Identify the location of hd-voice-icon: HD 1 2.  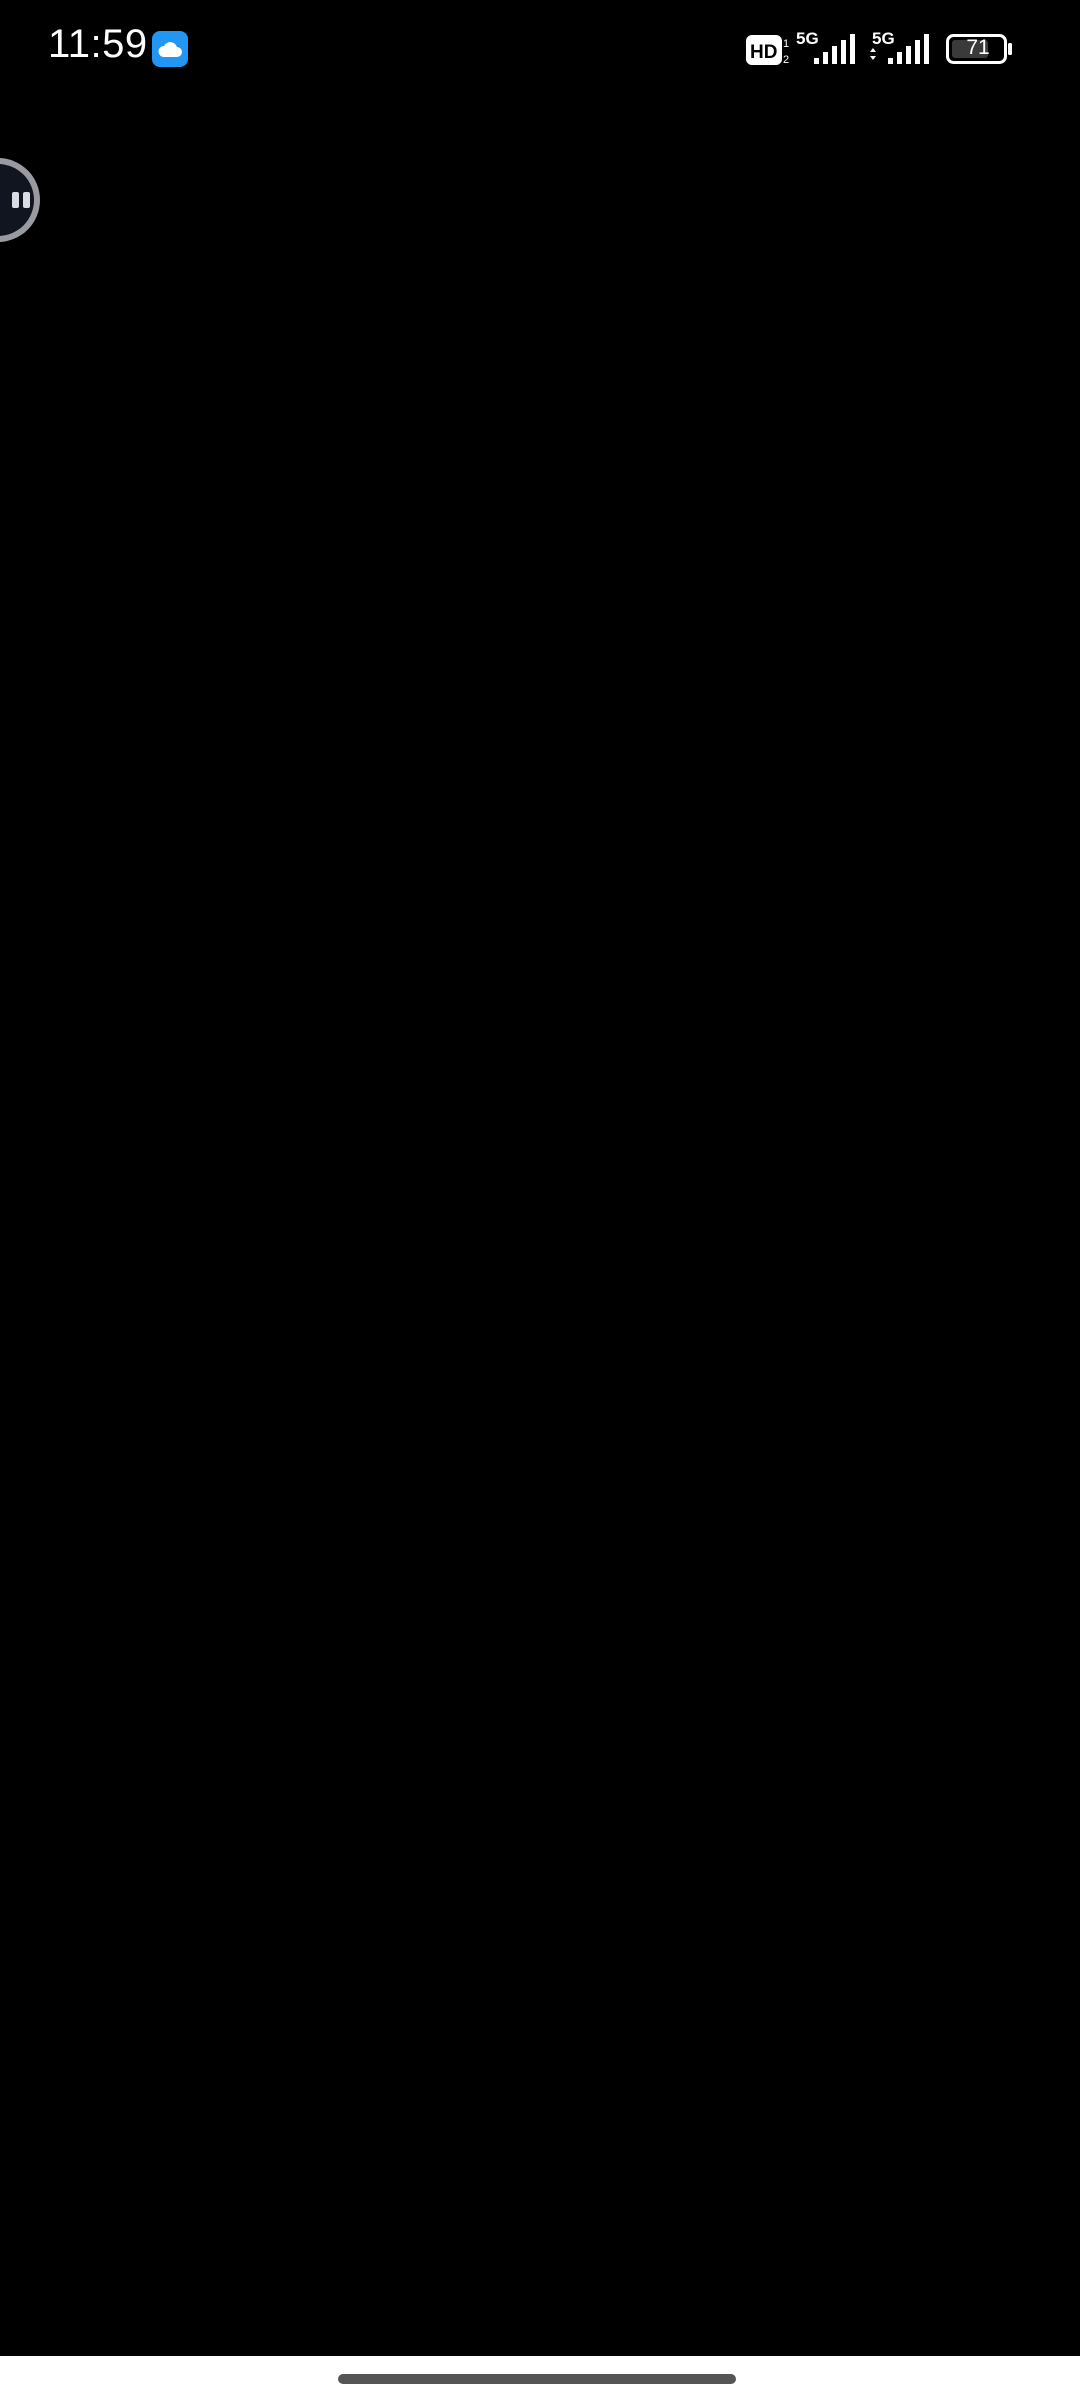
(769, 52).